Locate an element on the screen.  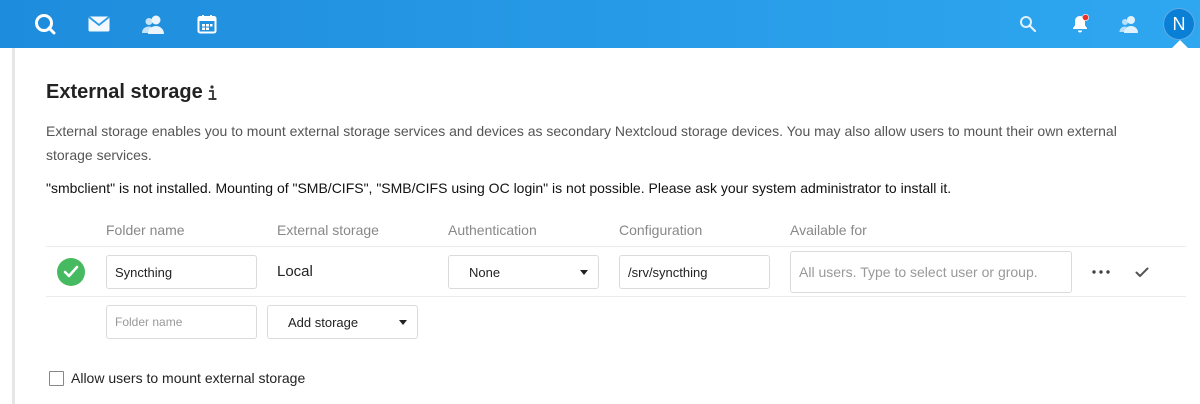
nextcloud-logo-icon is located at coordinates (45, 24).